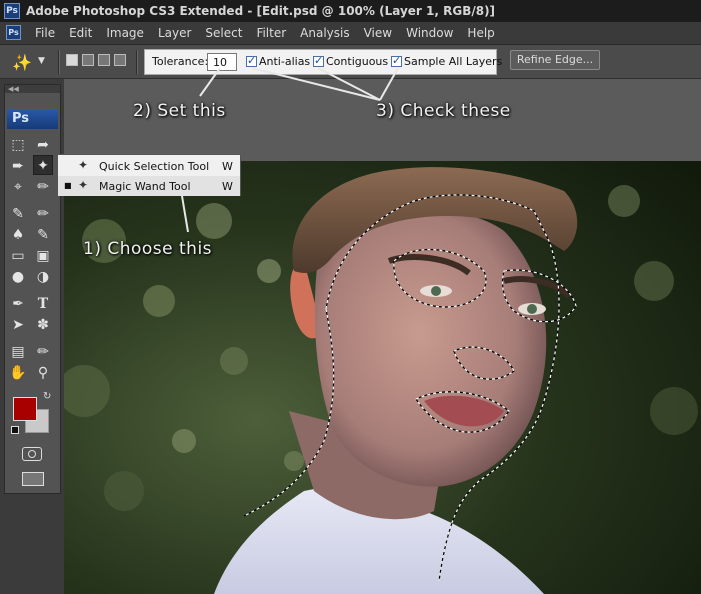  What do you see at coordinates (33, 479) in the screenshot?
I see `screen-mode-icon` at bounding box center [33, 479].